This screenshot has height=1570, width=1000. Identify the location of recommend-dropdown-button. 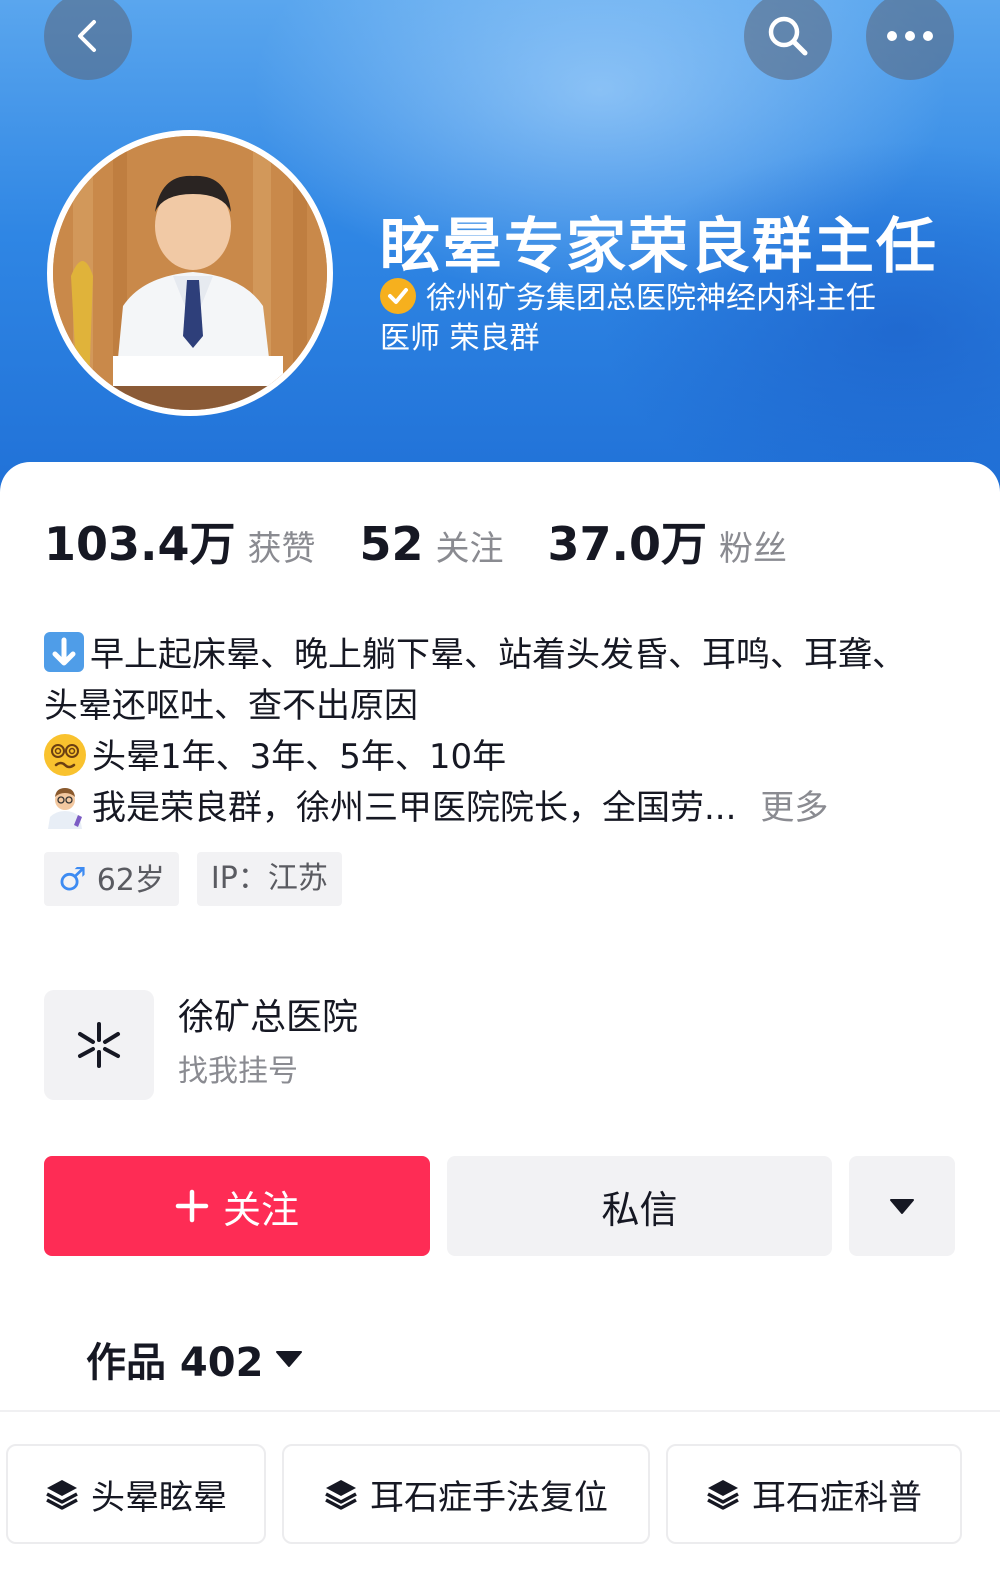
(902, 1206).